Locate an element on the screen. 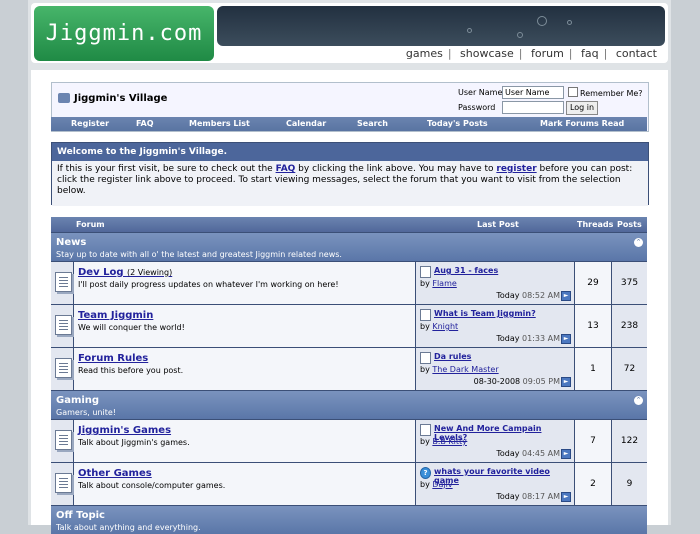 The image size is (700, 534). last-post-title: Da rules is located at coordinates (452, 356).